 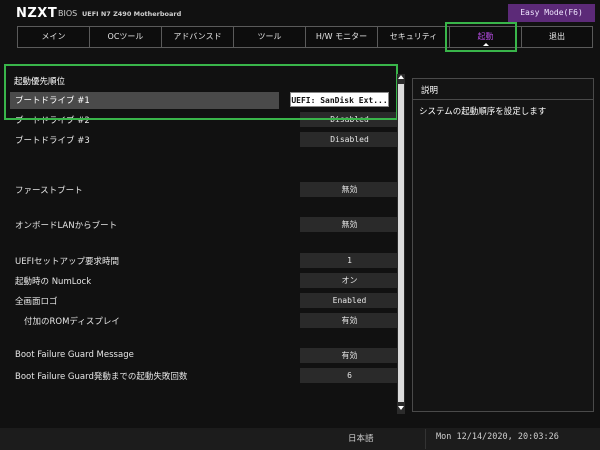 What do you see at coordinates (413, 37) in the screenshot?
I see `tab-security: セキュリティ` at bounding box center [413, 37].